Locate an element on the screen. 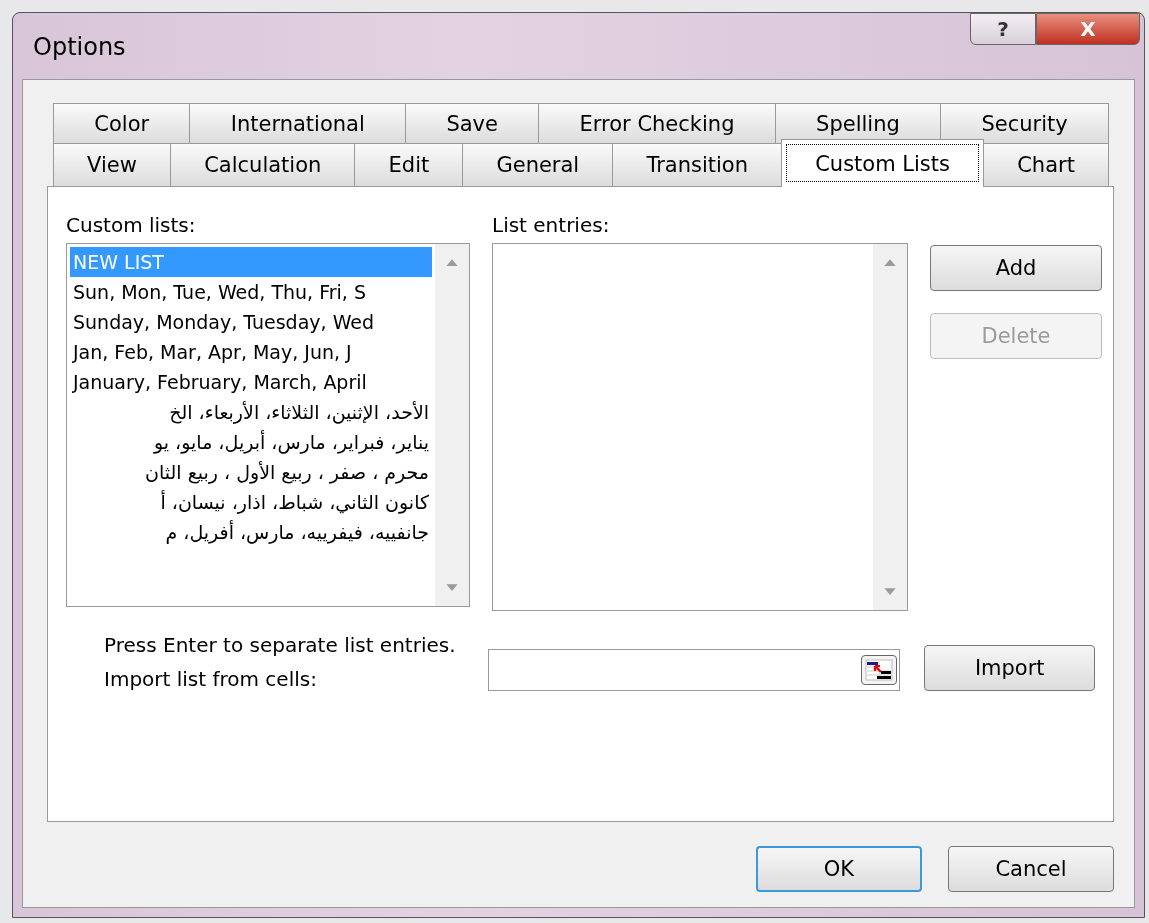  list-item: الأحد، الإثنين، الثلاثاء، الأربعاء، الخ is located at coordinates (251, 412).